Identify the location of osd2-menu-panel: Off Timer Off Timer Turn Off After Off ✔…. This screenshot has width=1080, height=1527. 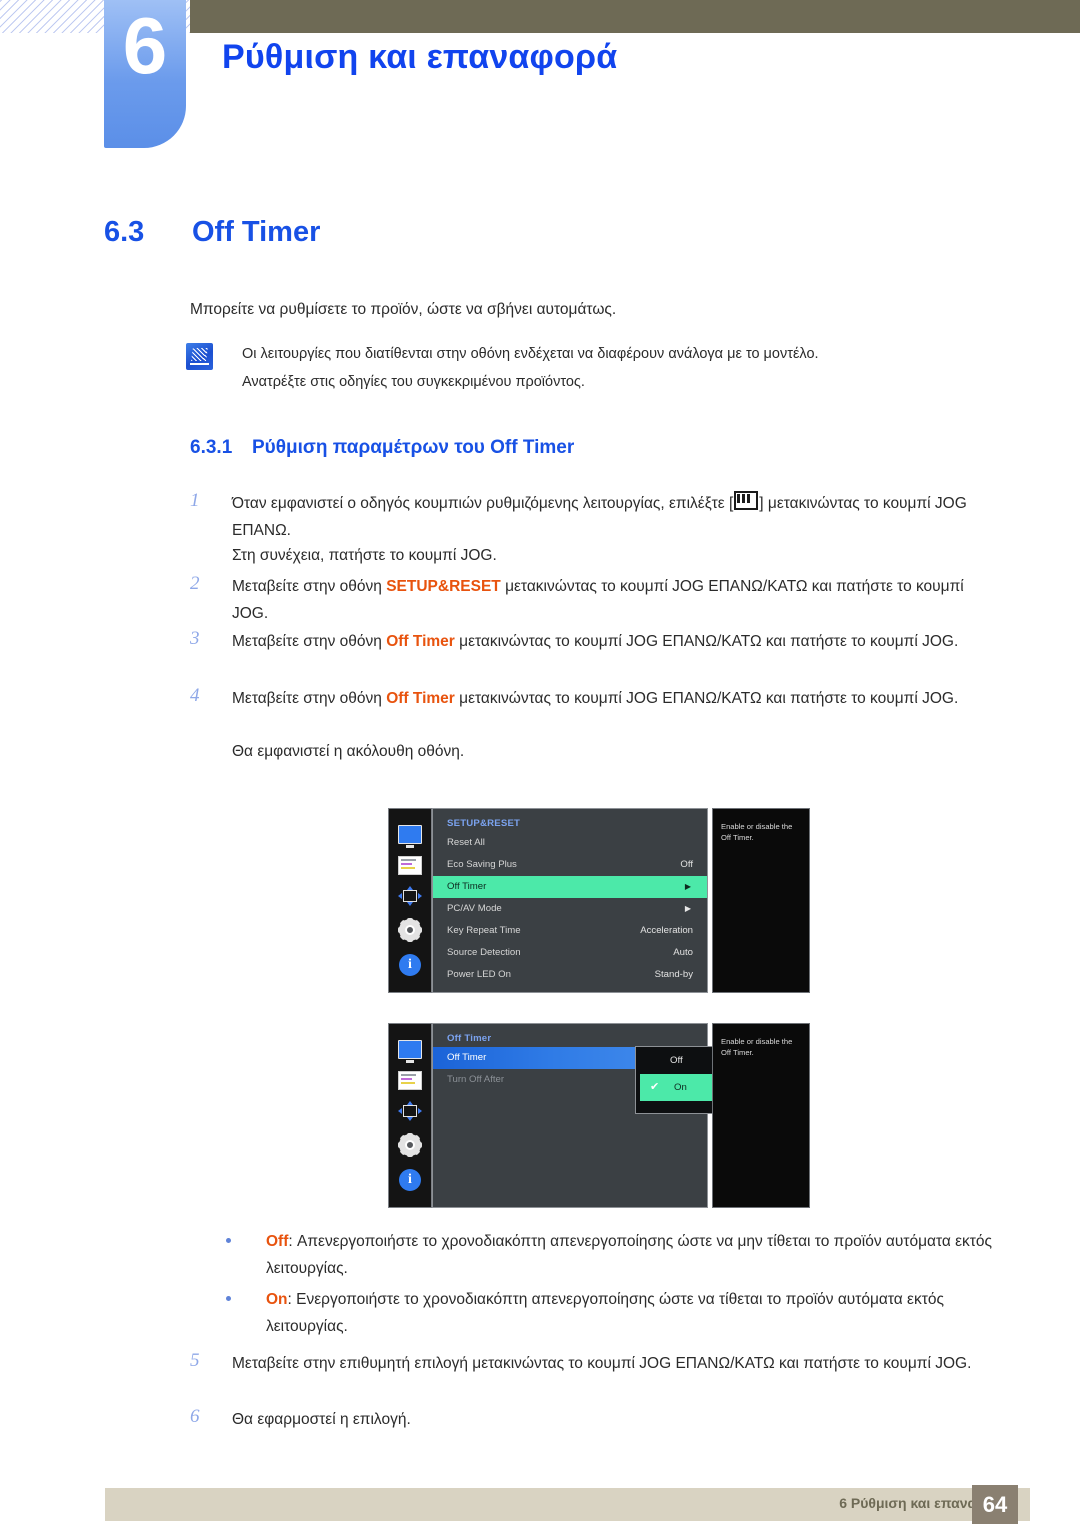
(592, 1115).